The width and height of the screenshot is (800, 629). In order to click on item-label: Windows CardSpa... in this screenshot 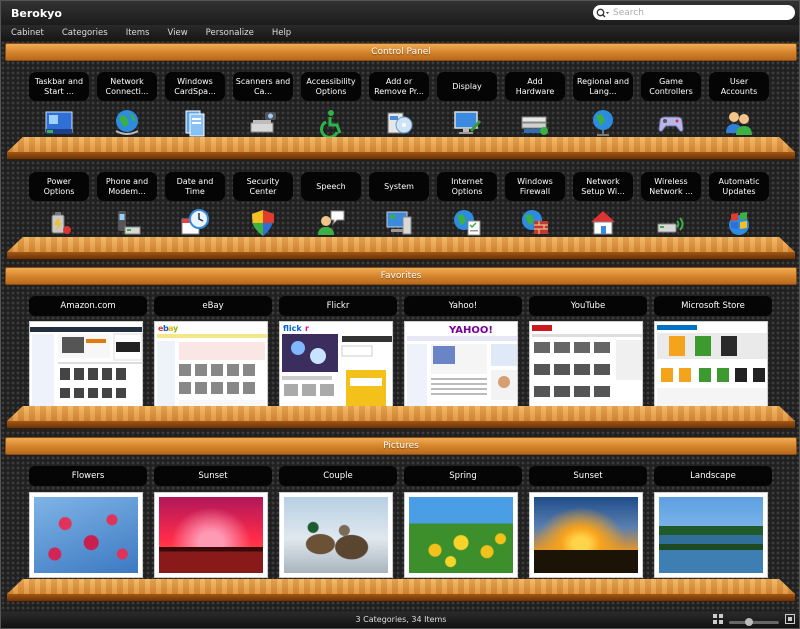, I will do `click(195, 86)`.